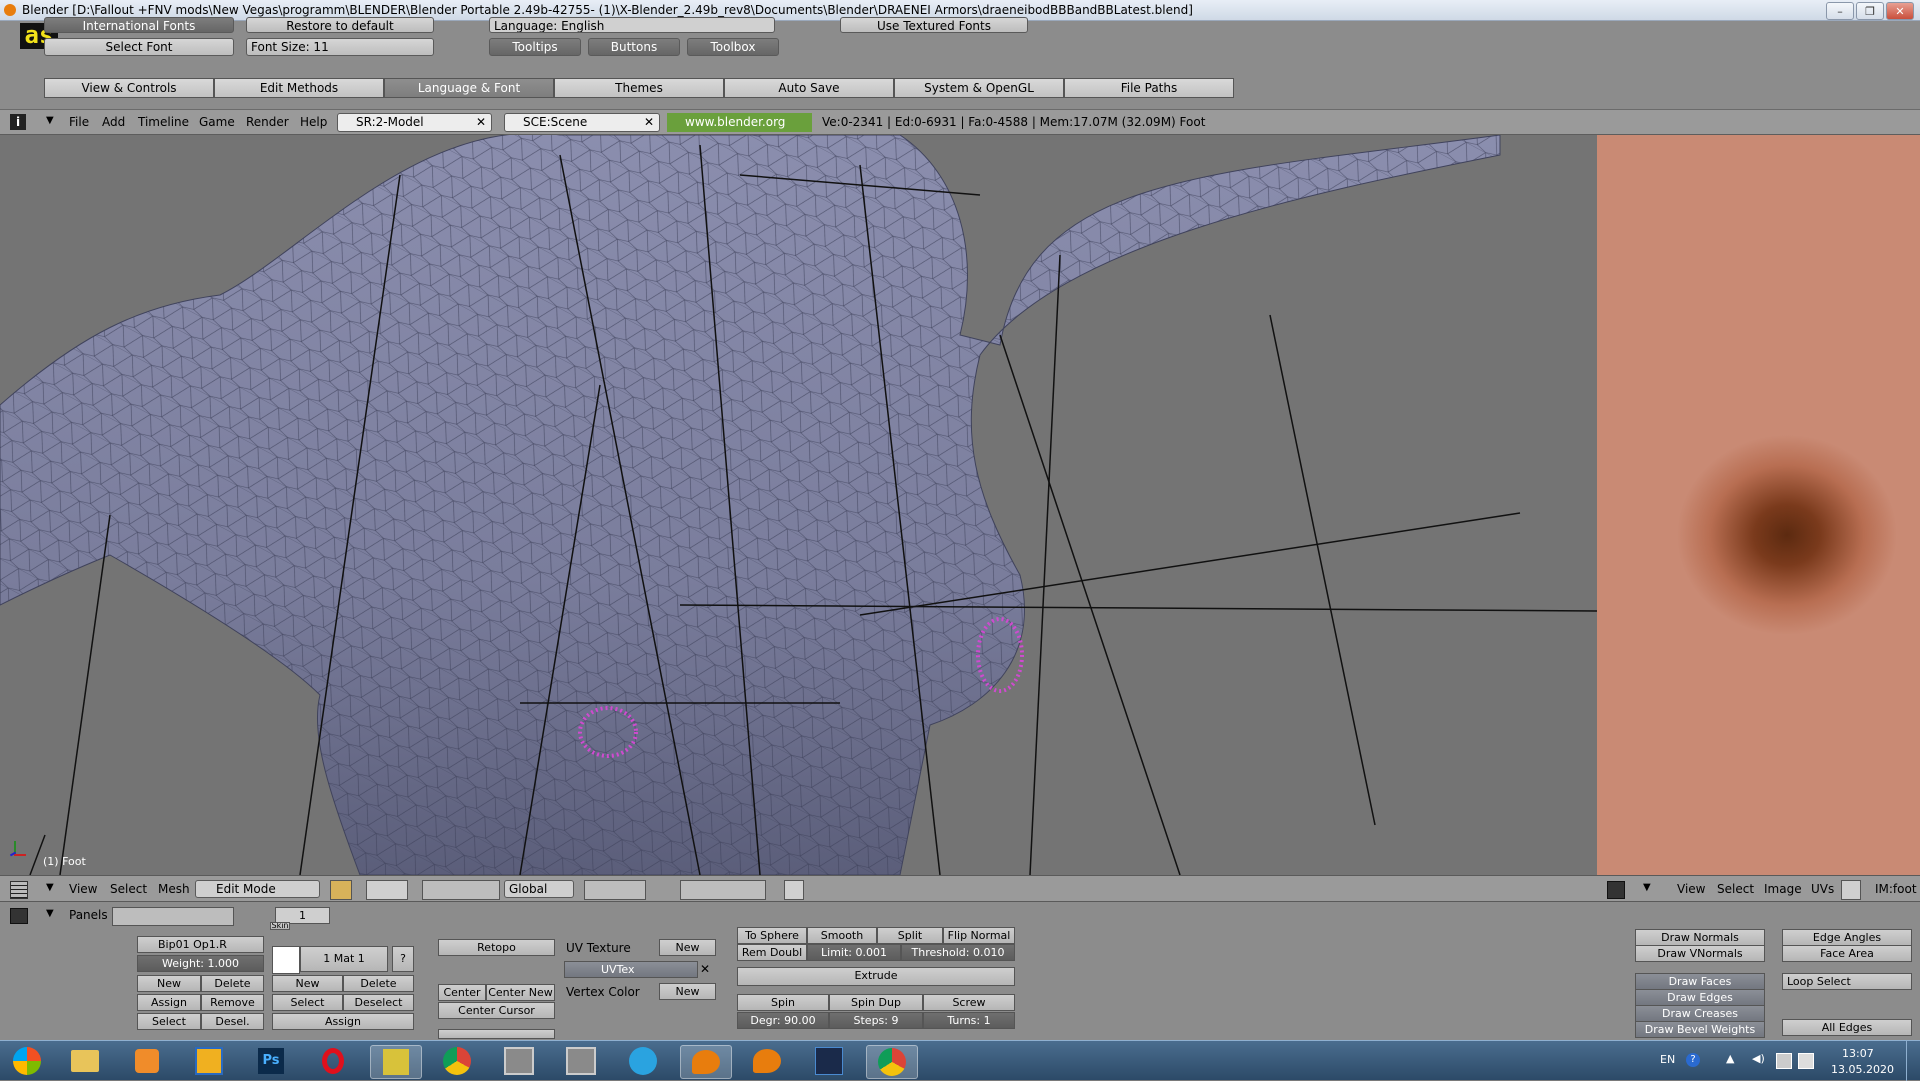  Describe the element at coordinates (1667, 1059) in the screenshot. I see `input-language: EN` at that location.